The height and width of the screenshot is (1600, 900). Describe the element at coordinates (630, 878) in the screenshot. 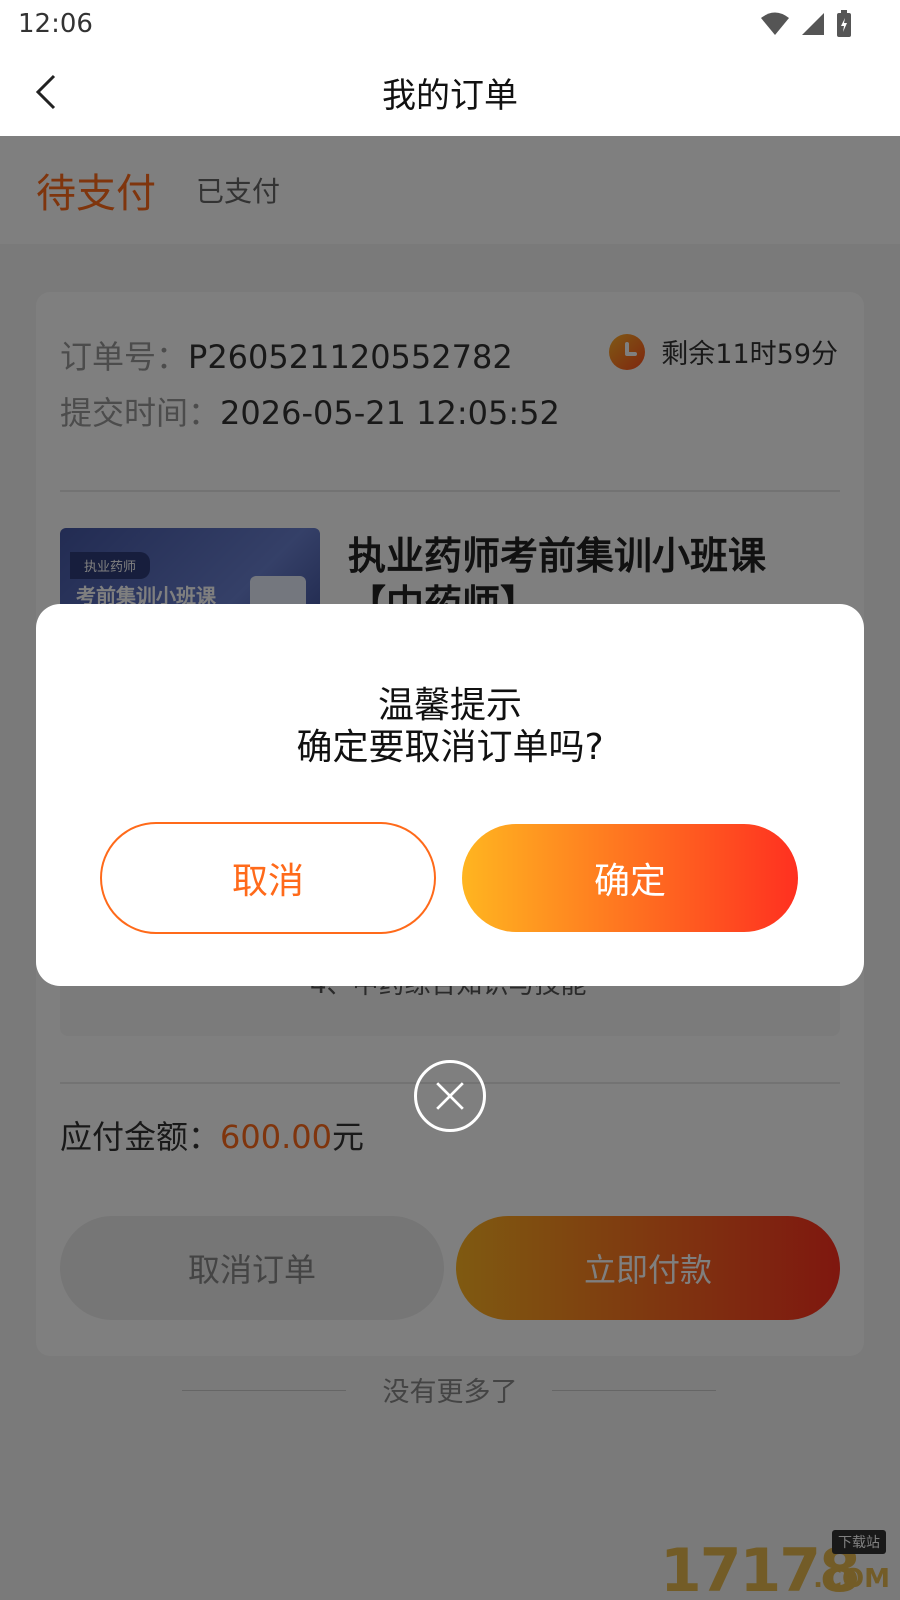

I see `dialog-confirm-button: 确定` at that location.